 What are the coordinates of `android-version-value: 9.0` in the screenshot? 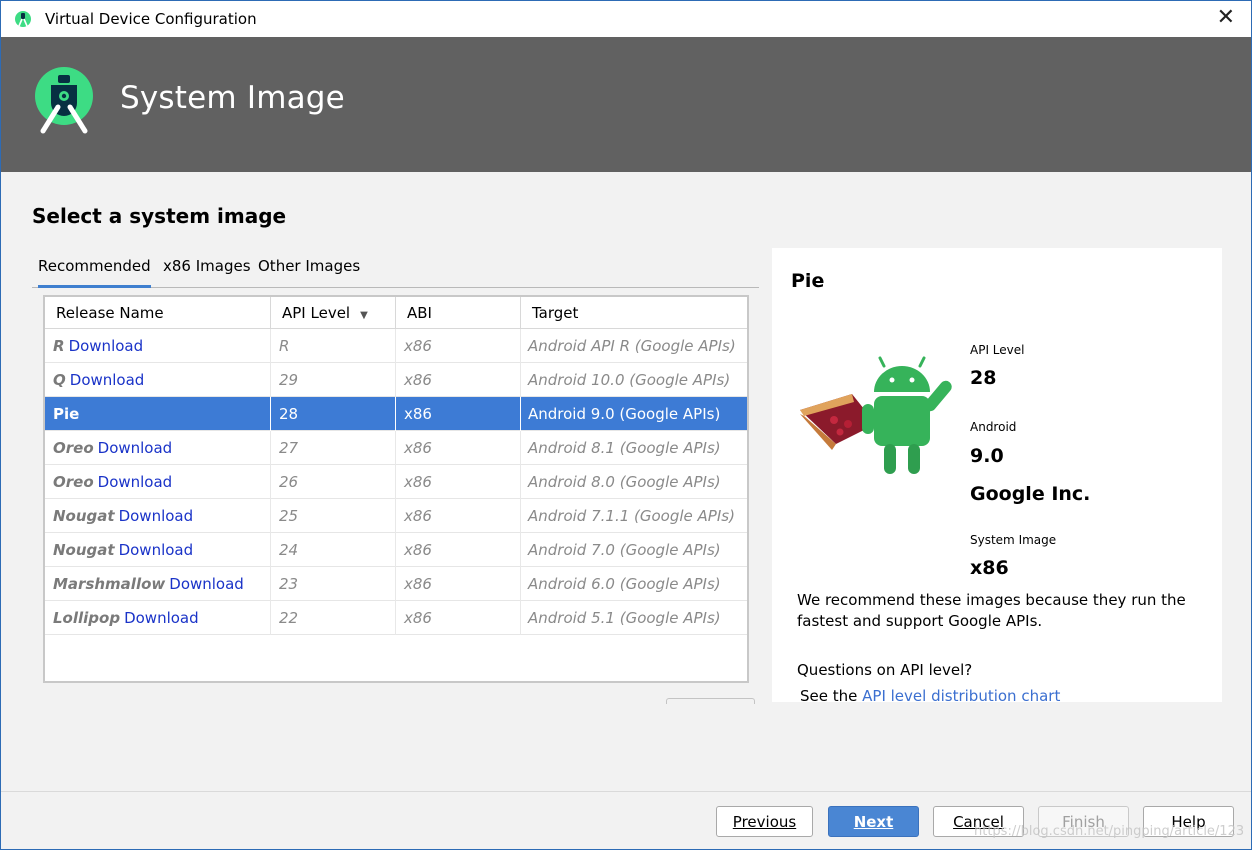 It's located at (987, 456).